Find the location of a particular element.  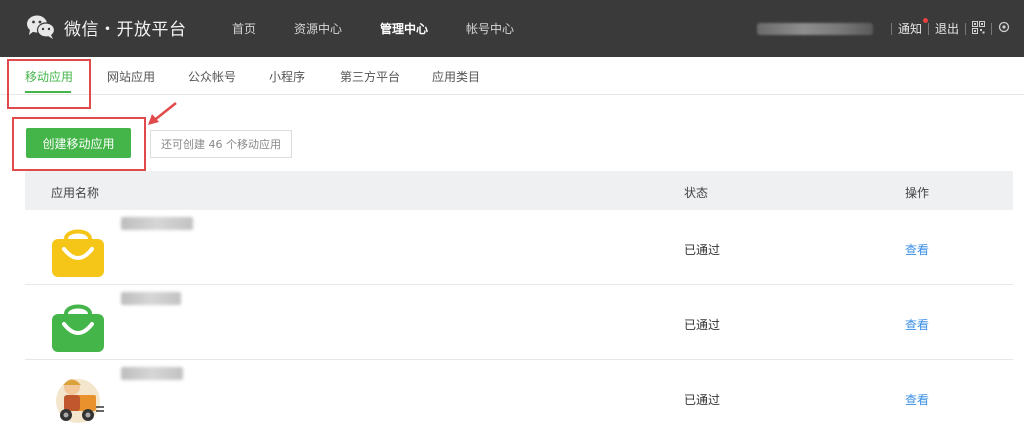

wechat-logo-icon is located at coordinates (41, 27).